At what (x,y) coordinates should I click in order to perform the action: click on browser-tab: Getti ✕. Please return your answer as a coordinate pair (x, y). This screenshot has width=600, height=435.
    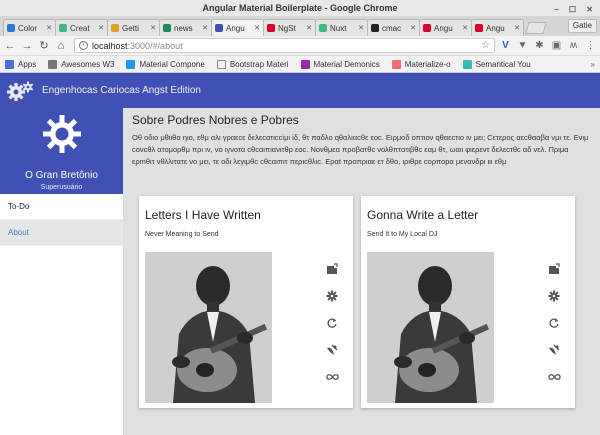
    Looking at the image, I should click on (133, 27).